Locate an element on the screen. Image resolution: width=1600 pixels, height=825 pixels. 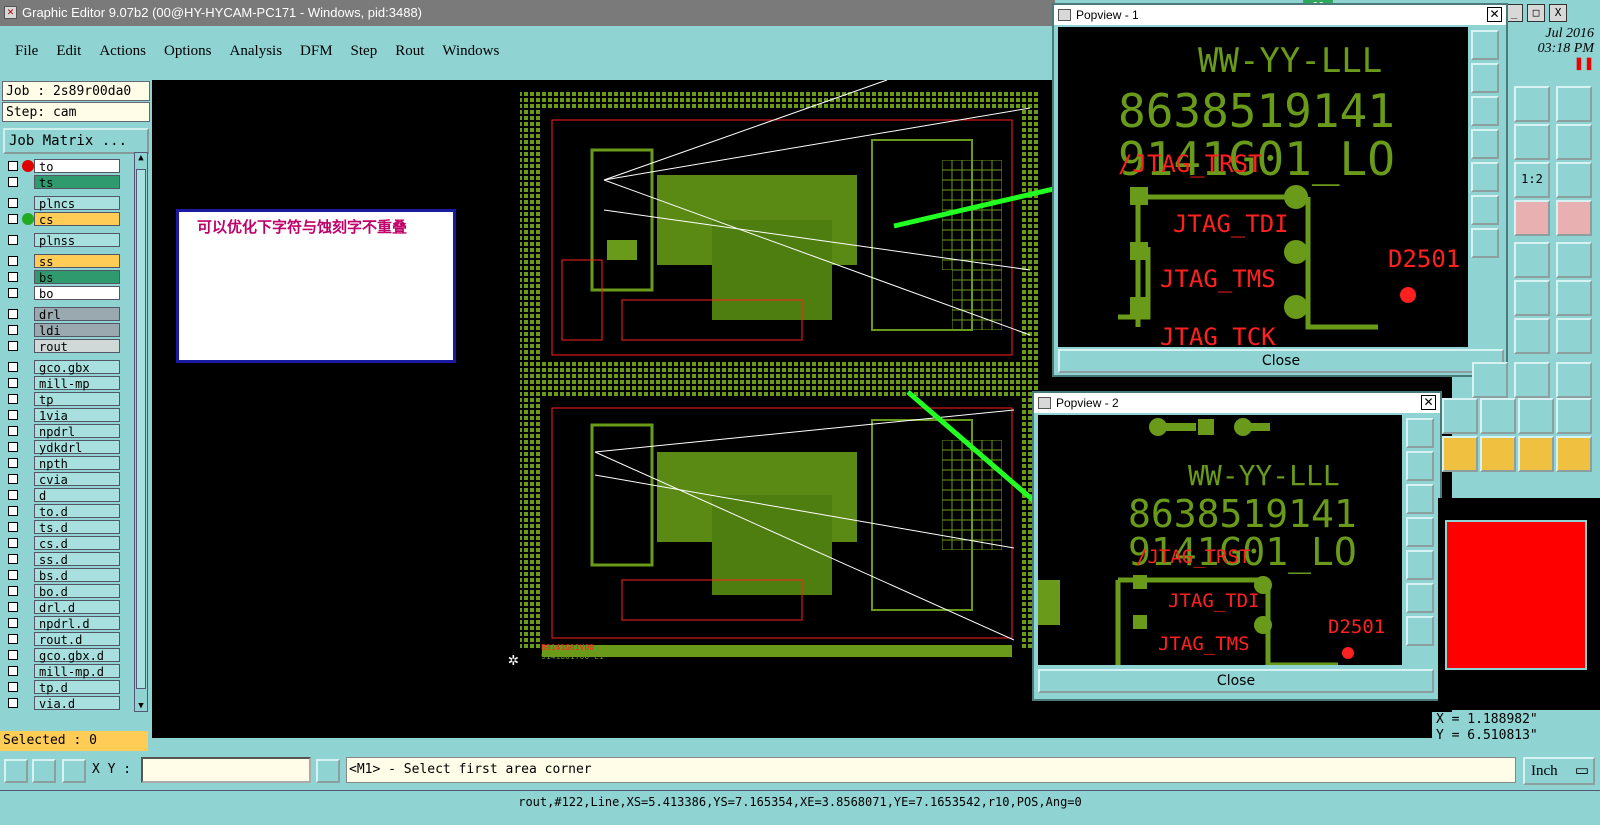
layer-row: drl.d is located at coordinates (62, 607).